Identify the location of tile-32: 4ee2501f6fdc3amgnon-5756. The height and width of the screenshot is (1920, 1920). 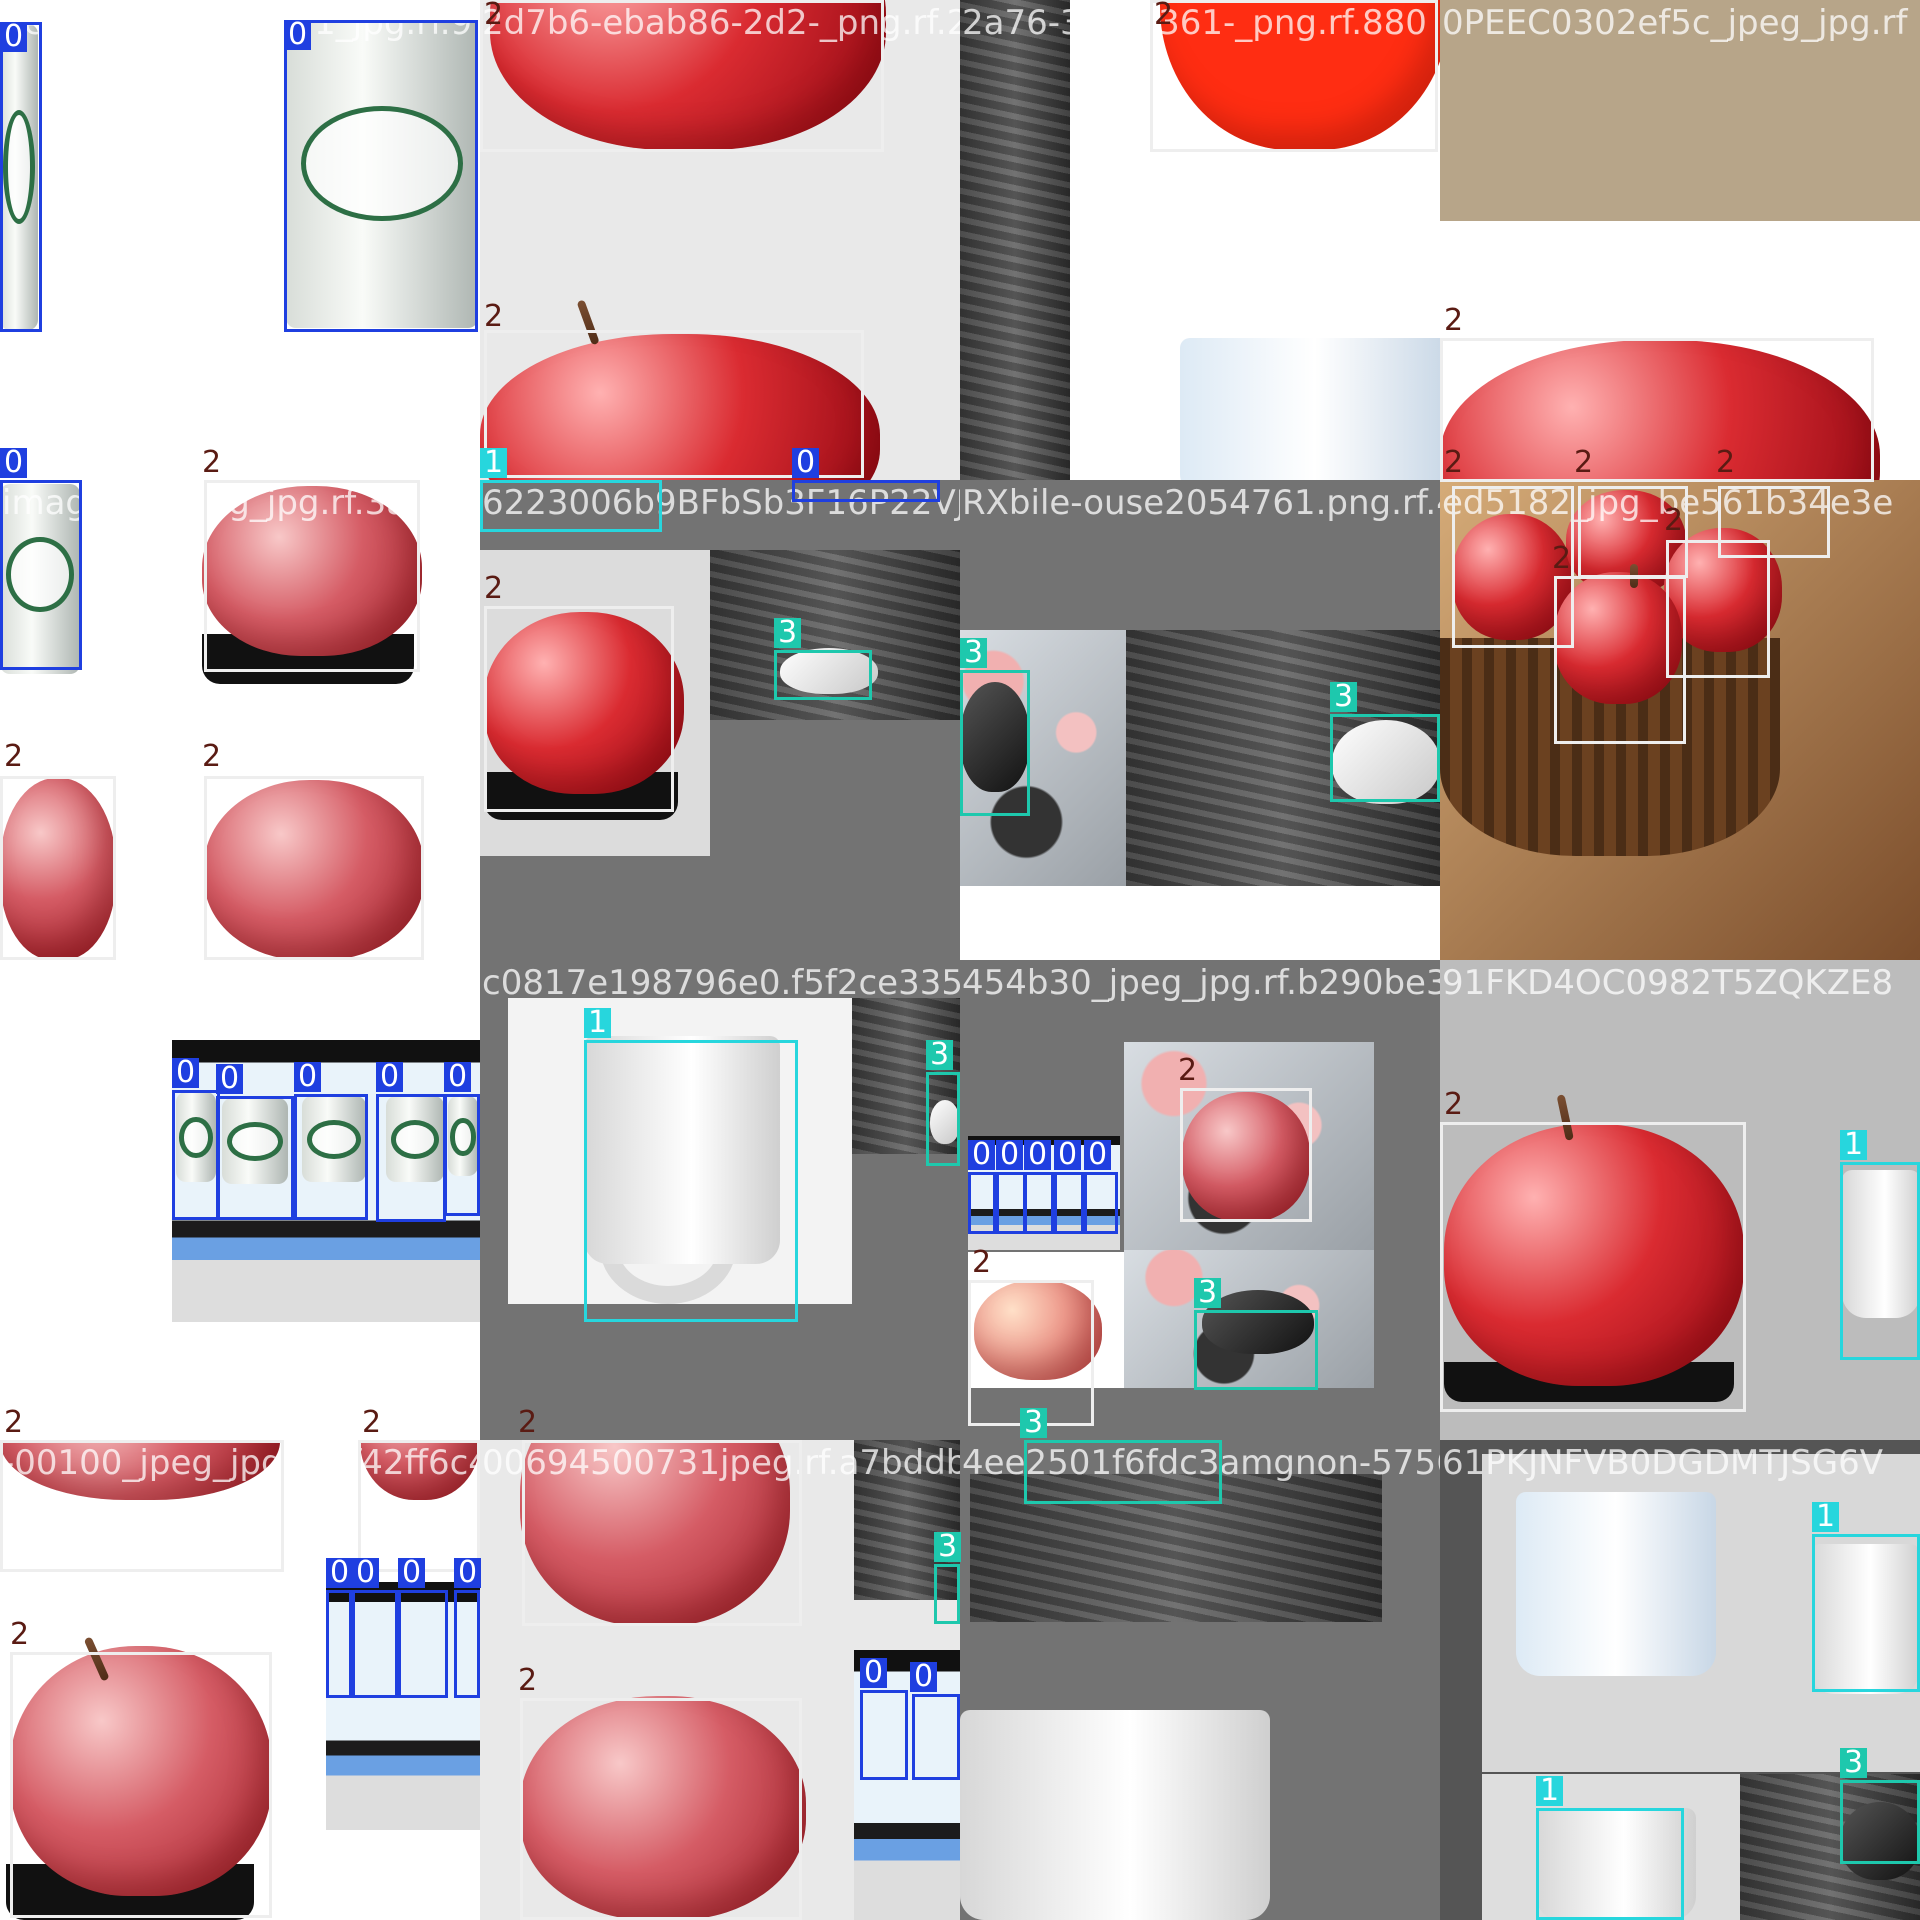
(1200, 1680).